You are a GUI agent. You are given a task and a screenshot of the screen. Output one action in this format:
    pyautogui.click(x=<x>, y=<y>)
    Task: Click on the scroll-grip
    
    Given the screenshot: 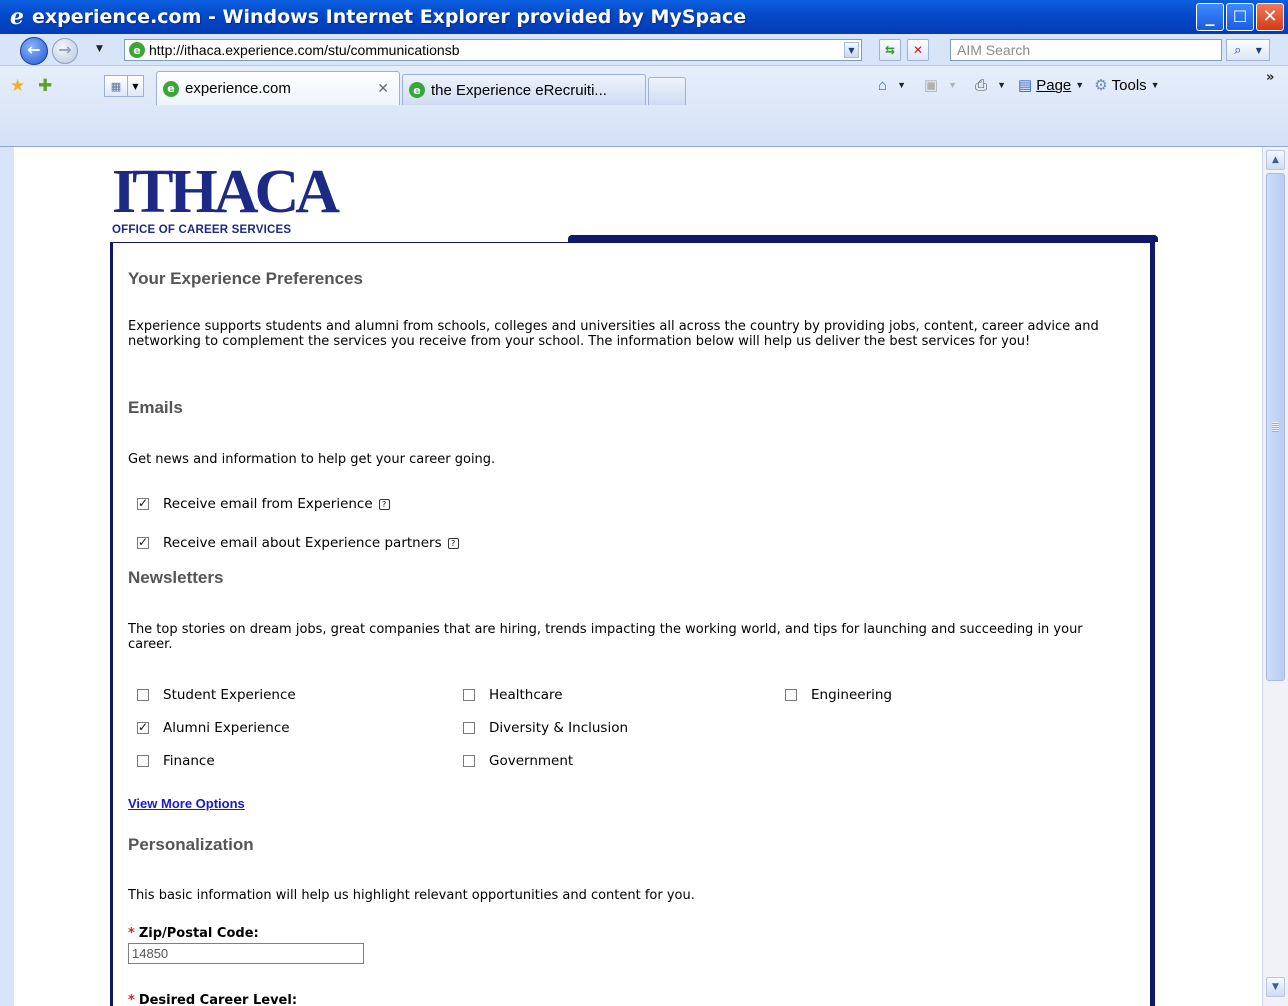 What is the action you would take?
    pyautogui.click(x=1275, y=427)
    